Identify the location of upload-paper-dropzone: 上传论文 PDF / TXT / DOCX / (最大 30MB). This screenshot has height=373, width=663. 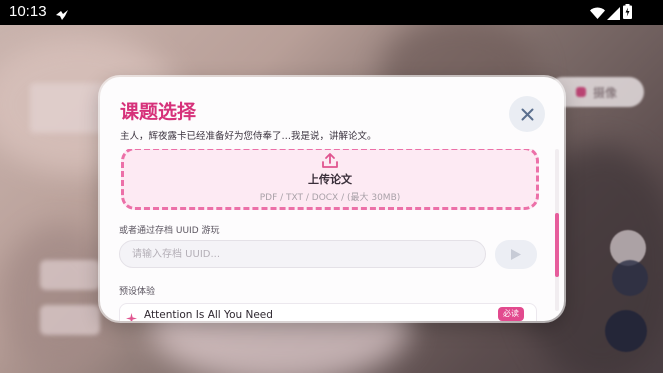
(330, 179).